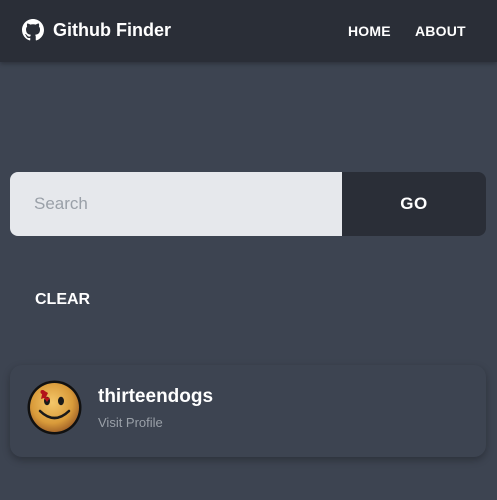 This screenshot has height=500, width=497. I want to click on go-button: GO, so click(414, 204).